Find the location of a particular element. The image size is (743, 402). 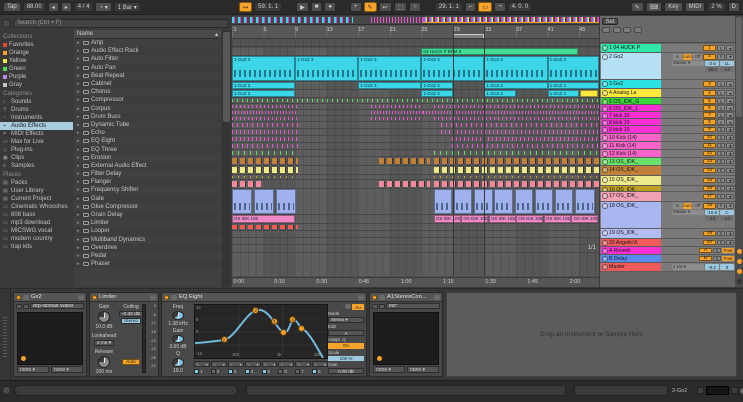

device-list-item: ▸ Erosion is located at coordinates (147, 158).